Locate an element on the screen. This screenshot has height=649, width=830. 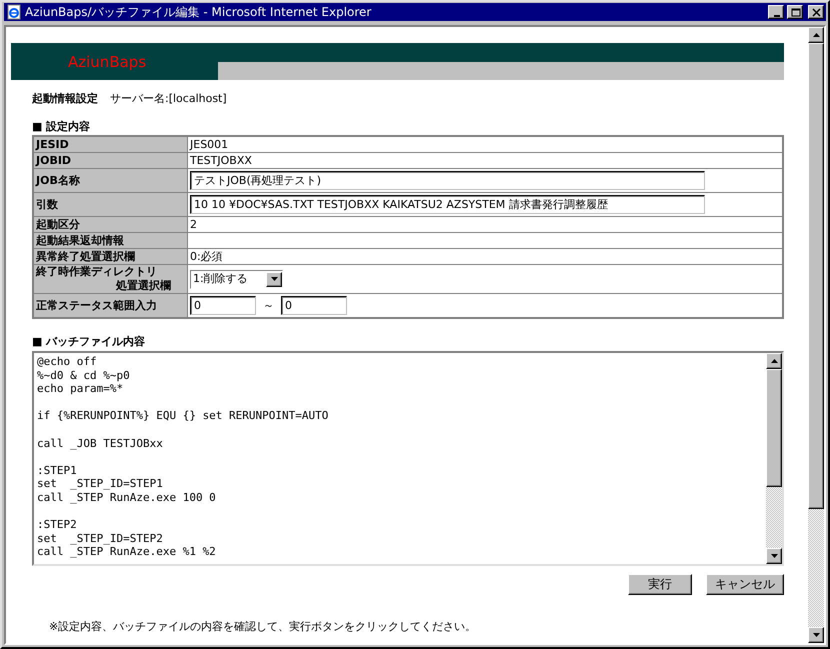
page-scrollbar is located at coordinates (816, 335).